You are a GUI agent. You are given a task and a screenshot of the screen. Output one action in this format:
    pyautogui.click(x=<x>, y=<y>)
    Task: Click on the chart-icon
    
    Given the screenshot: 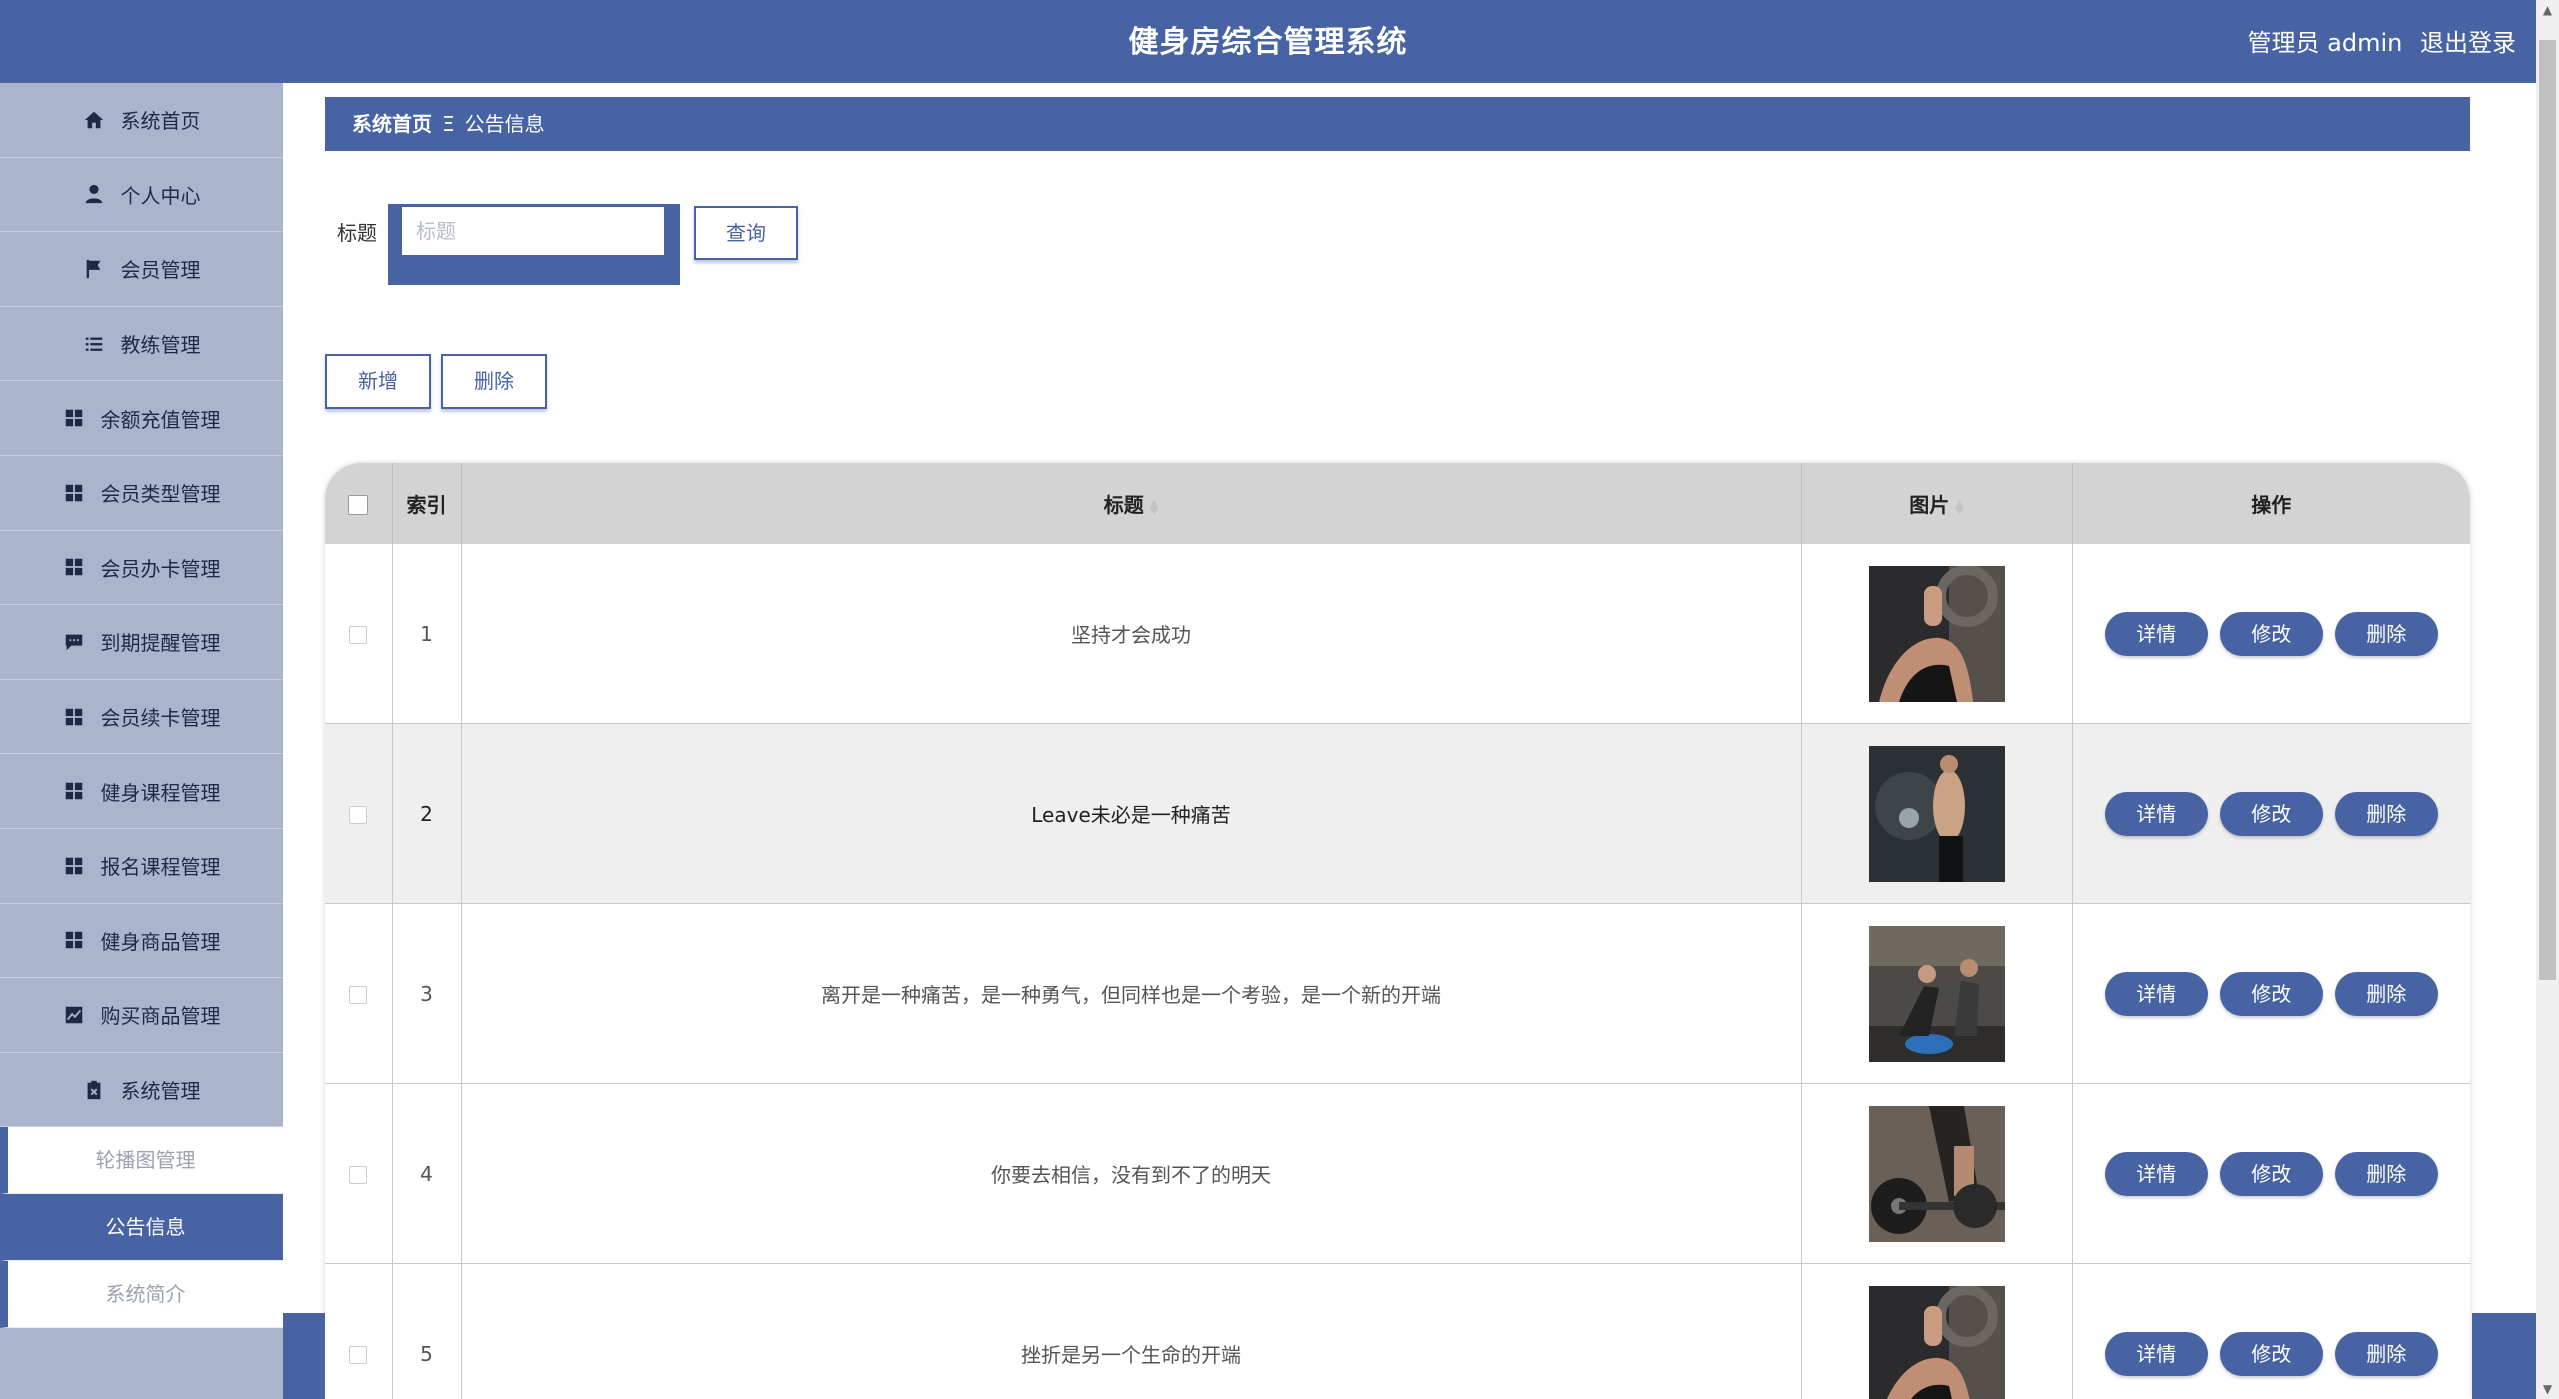 What is the action you would take?
    pyautogui.click(x=74, y=1015)
    